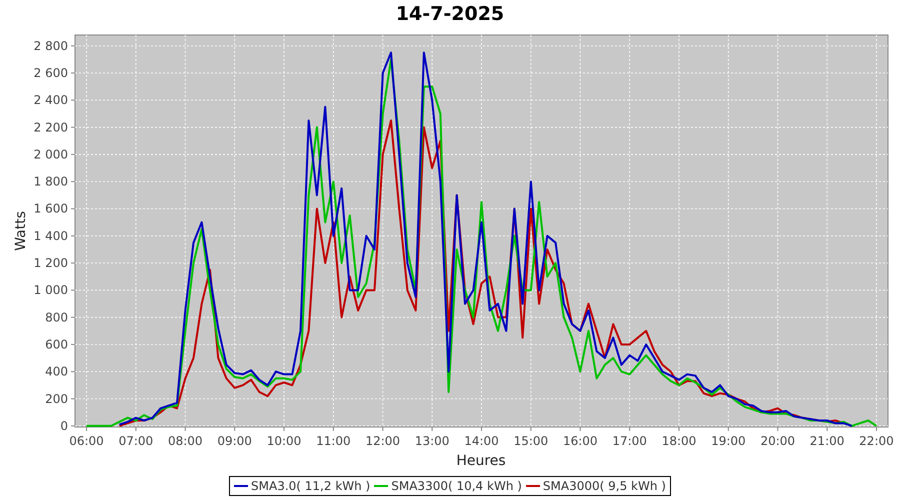  Describe the element at coordinates (51, 100) in the screenshot. I see `tick-label: 2 400` at that location.